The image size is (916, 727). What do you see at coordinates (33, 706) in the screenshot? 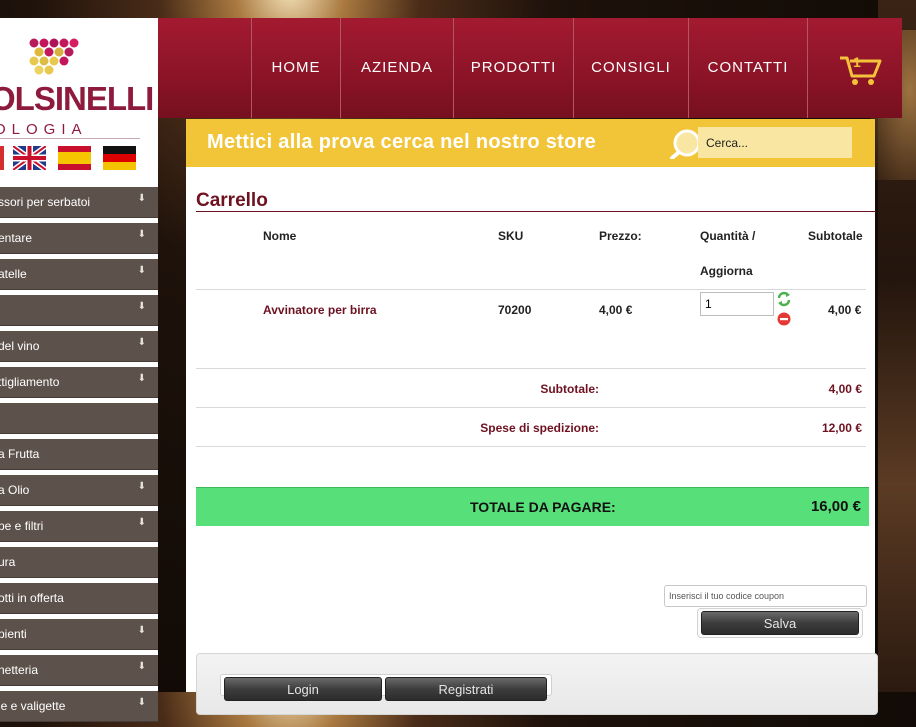
I see `sidebar-item-label: le e valigette` at bounding box center [33, 706].